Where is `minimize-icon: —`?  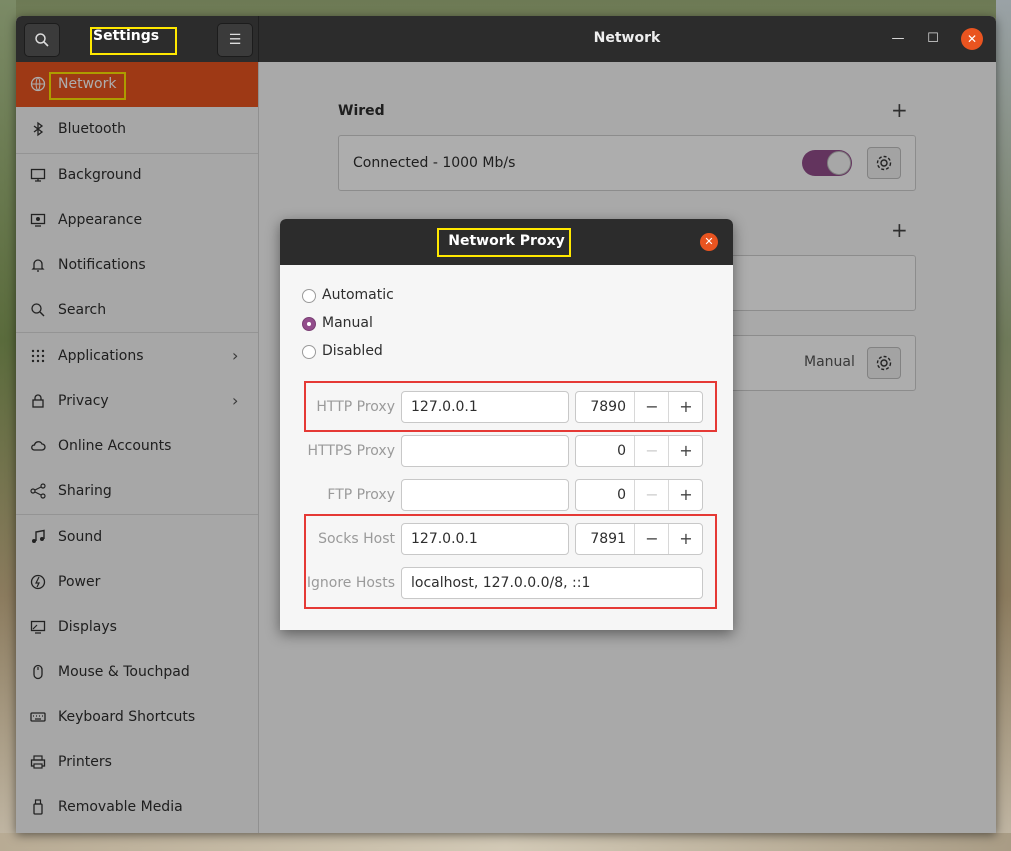
minimize-icon: — is located at coordinates (898, 38).